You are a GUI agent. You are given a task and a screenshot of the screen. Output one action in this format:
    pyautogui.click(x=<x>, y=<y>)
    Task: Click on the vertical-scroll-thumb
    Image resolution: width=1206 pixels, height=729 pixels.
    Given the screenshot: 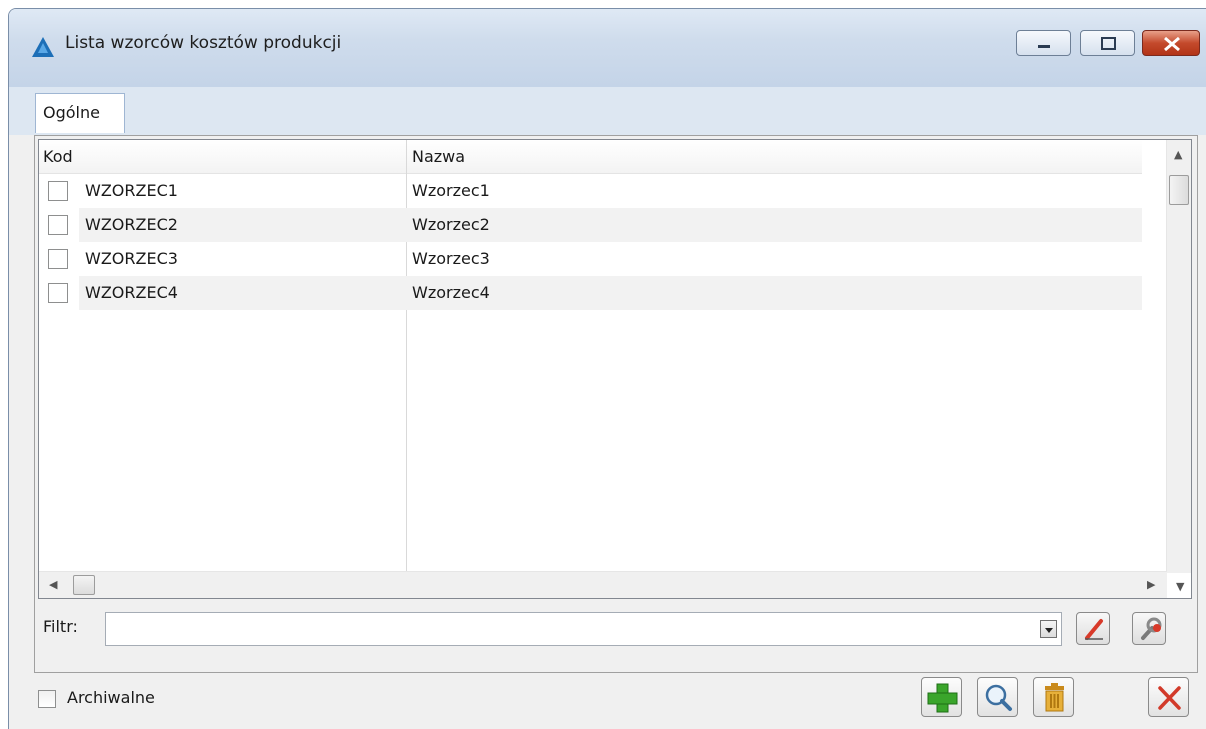 What is the action you would take?
    pyautogui.click(x=1179, y=190)
    